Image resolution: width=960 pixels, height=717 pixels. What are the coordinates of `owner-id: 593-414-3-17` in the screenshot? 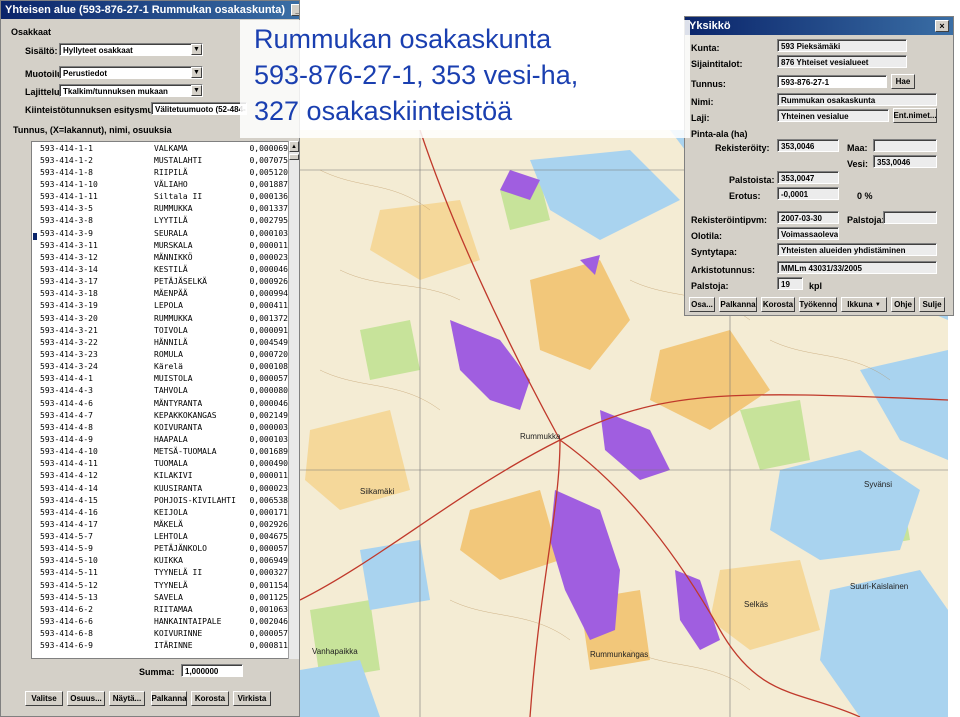 It's located at (69, 282).